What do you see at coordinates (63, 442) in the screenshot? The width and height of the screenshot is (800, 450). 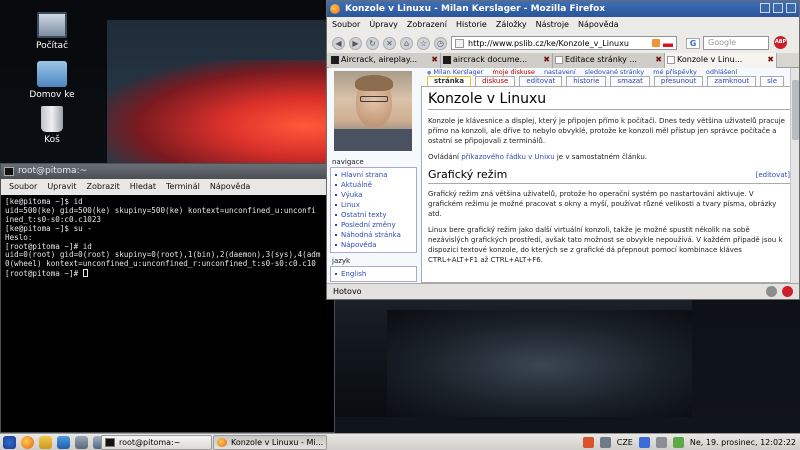 I see `network-launcher-icon` at bounding box center [63, 442].